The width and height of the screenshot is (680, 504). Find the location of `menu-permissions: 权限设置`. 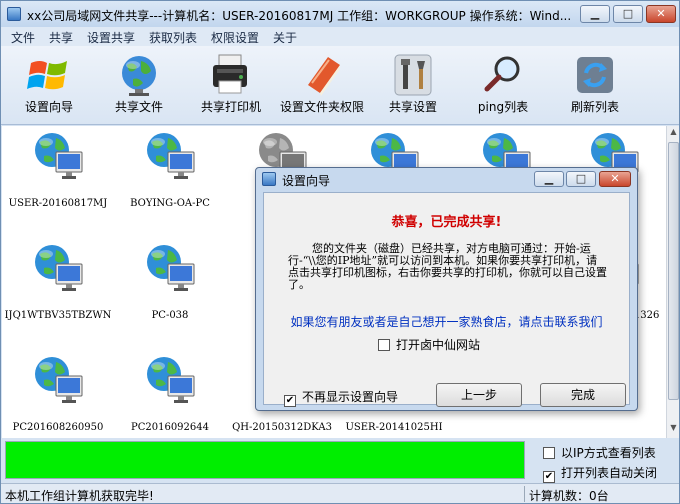

menu-permissions: 权限设置 is located at coordinates (235, 37).